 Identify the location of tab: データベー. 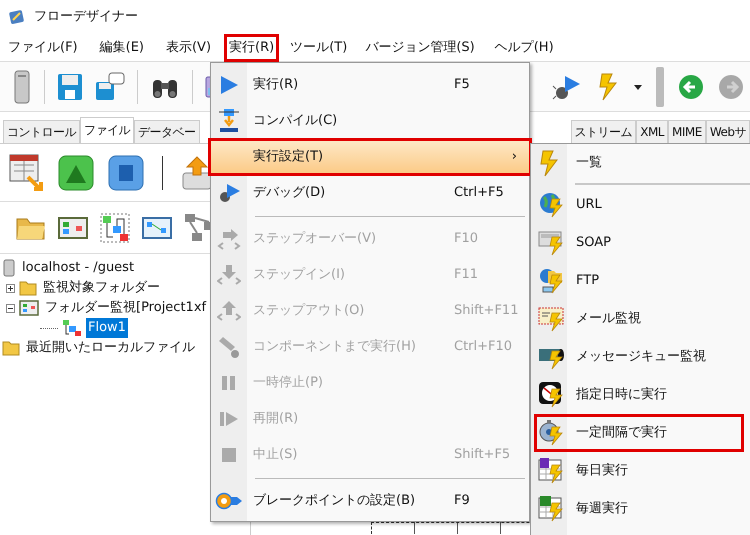
(167, 131).